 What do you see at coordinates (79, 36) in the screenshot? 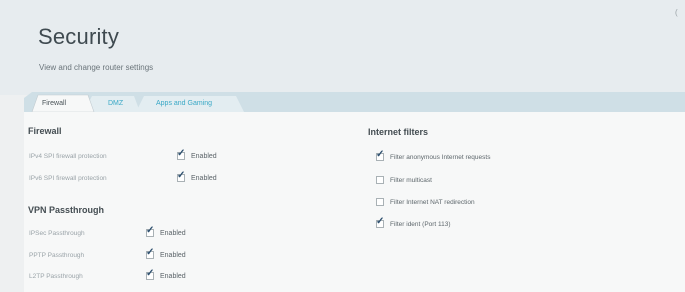
I see `page-title: Security` at bounding box center [79, 36].